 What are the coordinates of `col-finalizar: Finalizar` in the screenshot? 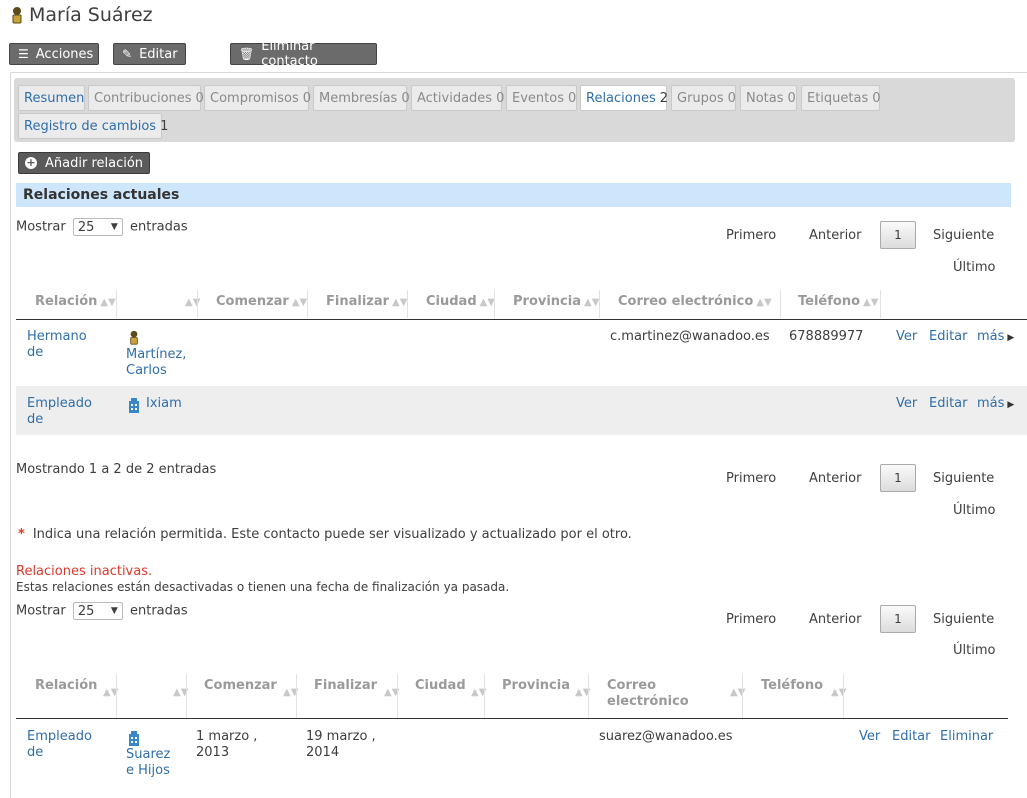 It's located at (345, 685).